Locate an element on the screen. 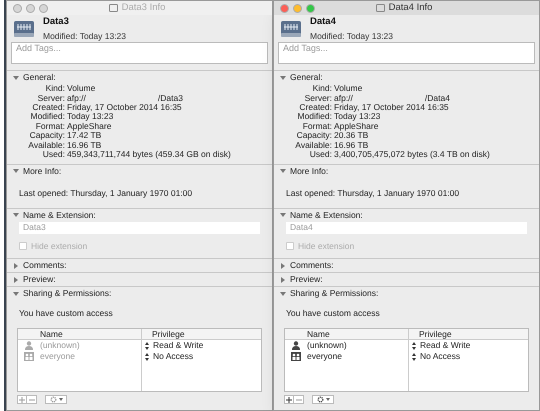  volume-name: Data3 is located at coordinates (56, 22).